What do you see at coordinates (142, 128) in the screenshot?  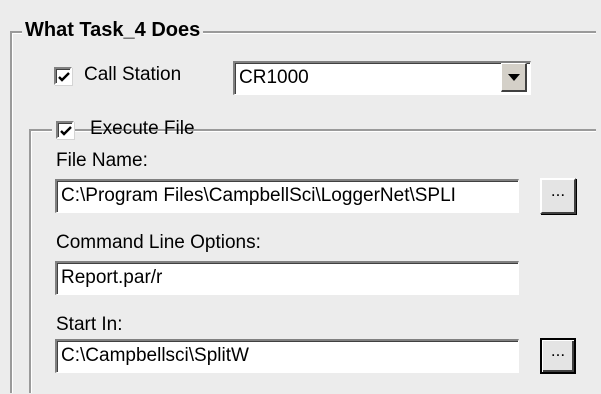 I see `execute-file-label: Execute File` at bounding box center [142, 128].